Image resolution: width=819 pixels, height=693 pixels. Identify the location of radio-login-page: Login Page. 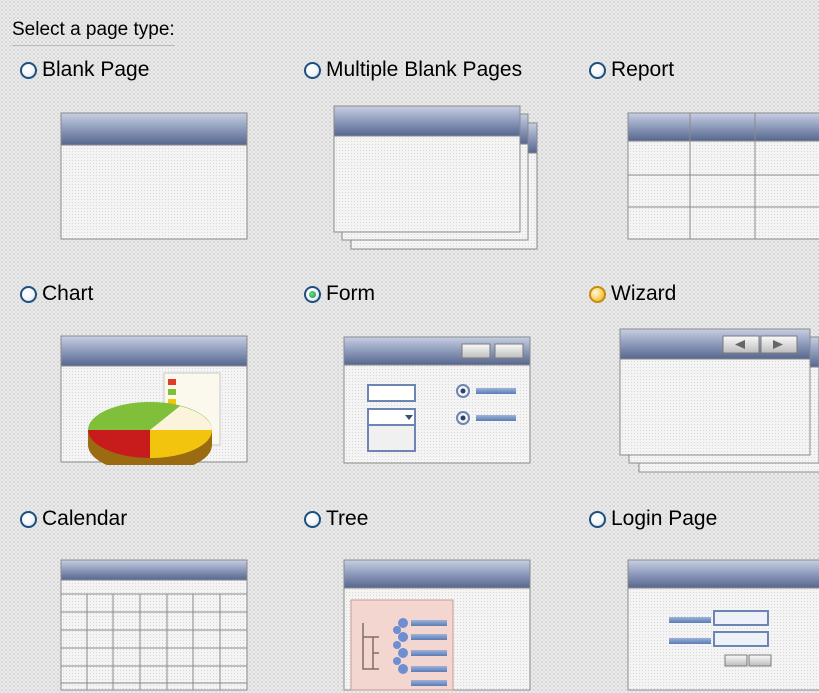
(653, 519).